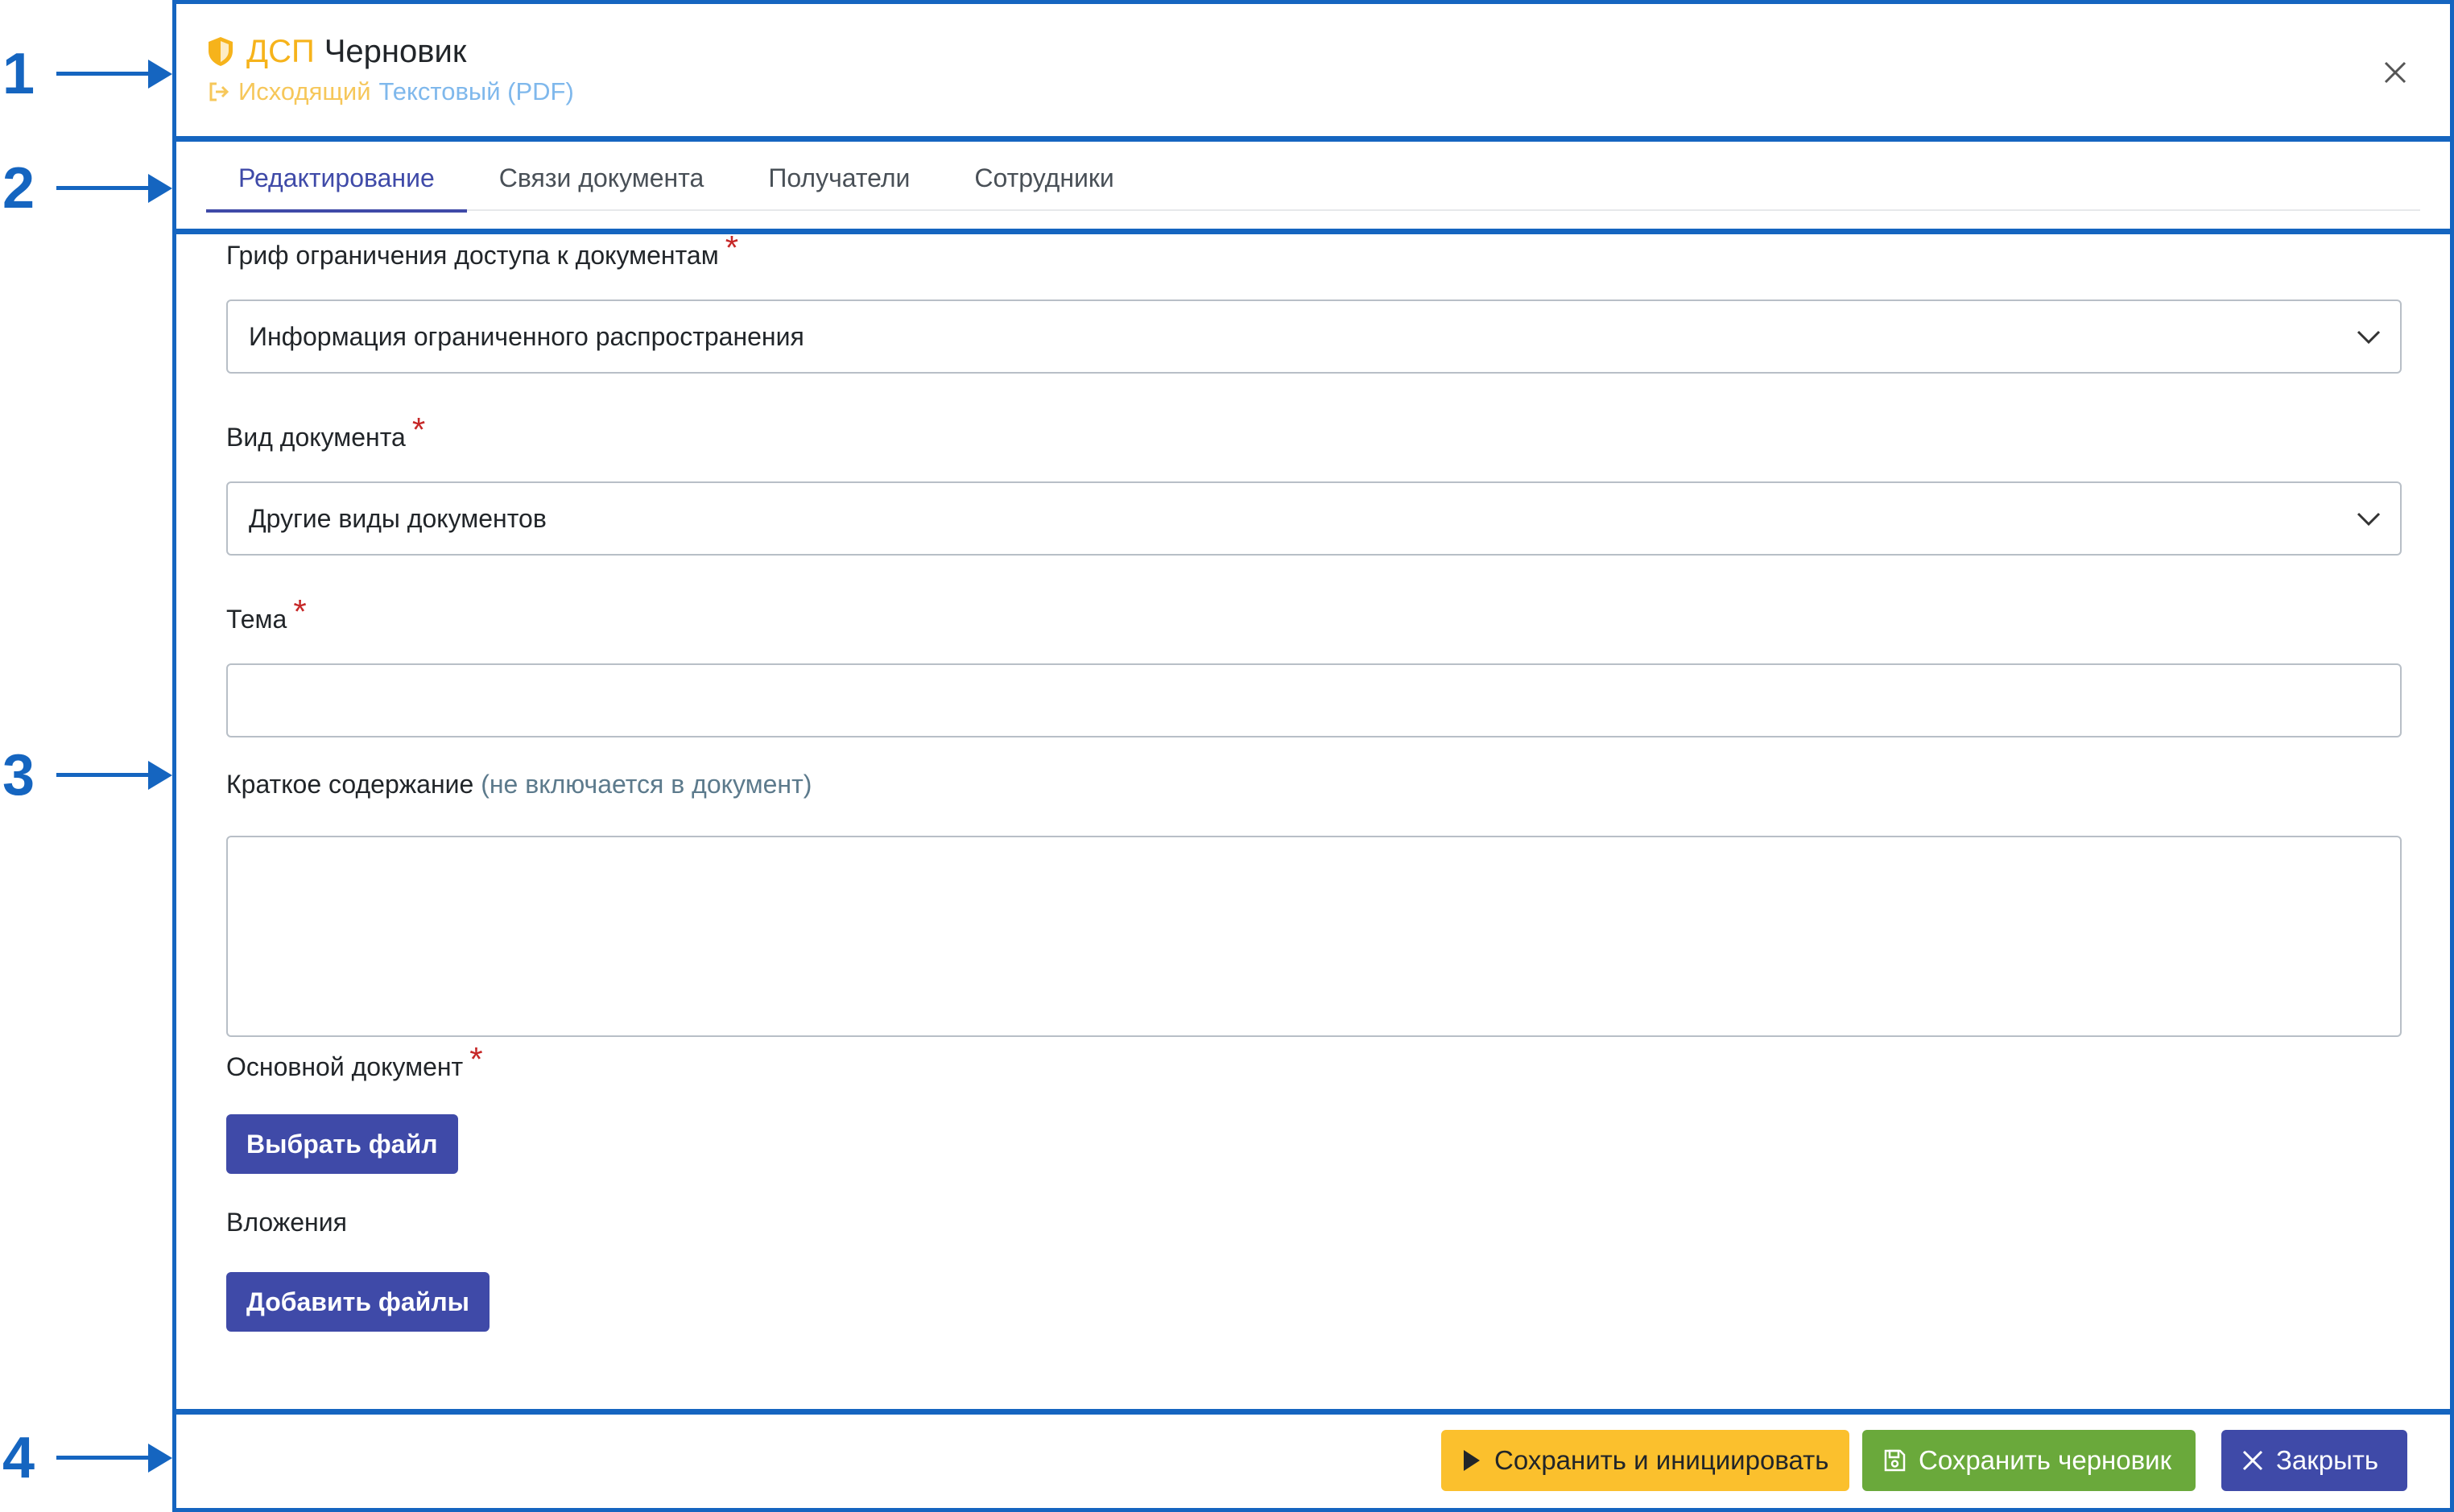  What do you see at coordinates (358, 1302) in the screenshot?
I see `add-files-button: Добавить файлы` at bounding box center [358, 1302].